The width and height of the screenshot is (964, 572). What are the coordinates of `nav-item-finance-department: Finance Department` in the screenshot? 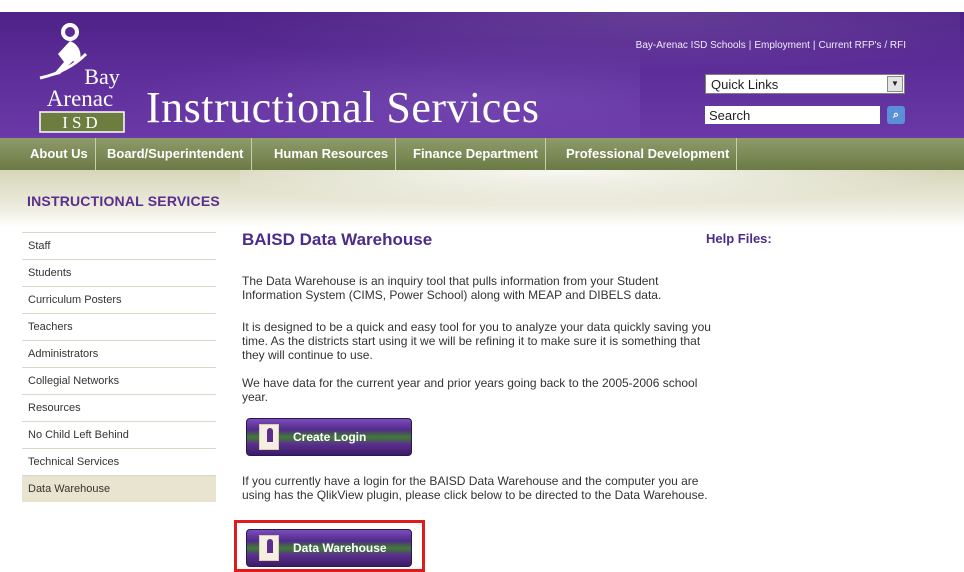 It's located at (476, 154).